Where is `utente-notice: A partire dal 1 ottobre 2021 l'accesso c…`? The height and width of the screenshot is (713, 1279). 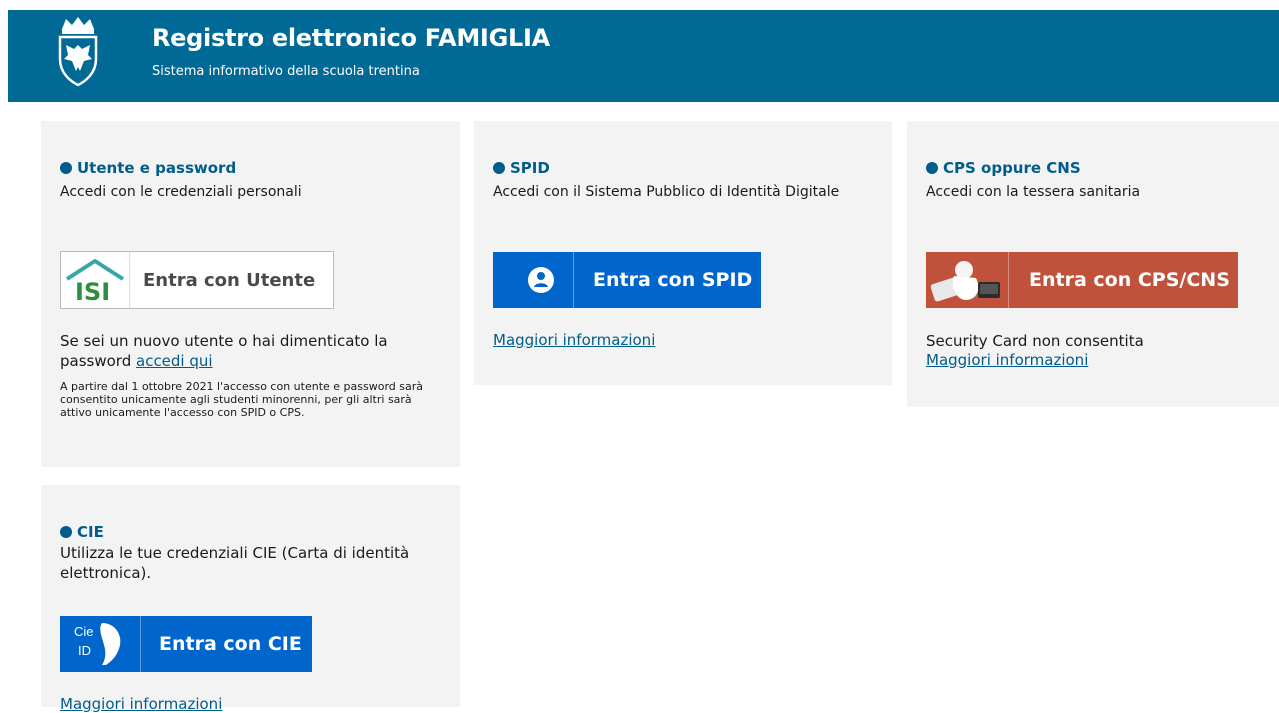 utente-notice: A partire dal 1 ottobre 2021 l'accesso c… is located at coordinates (241, 399).